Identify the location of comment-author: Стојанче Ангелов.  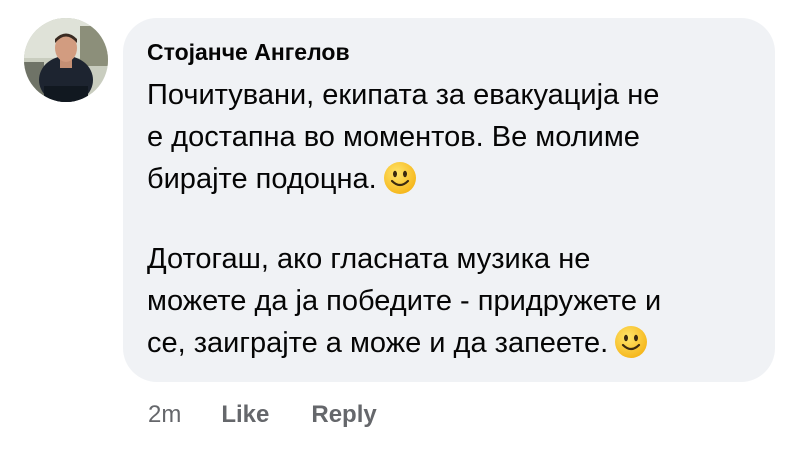
(449, 52).